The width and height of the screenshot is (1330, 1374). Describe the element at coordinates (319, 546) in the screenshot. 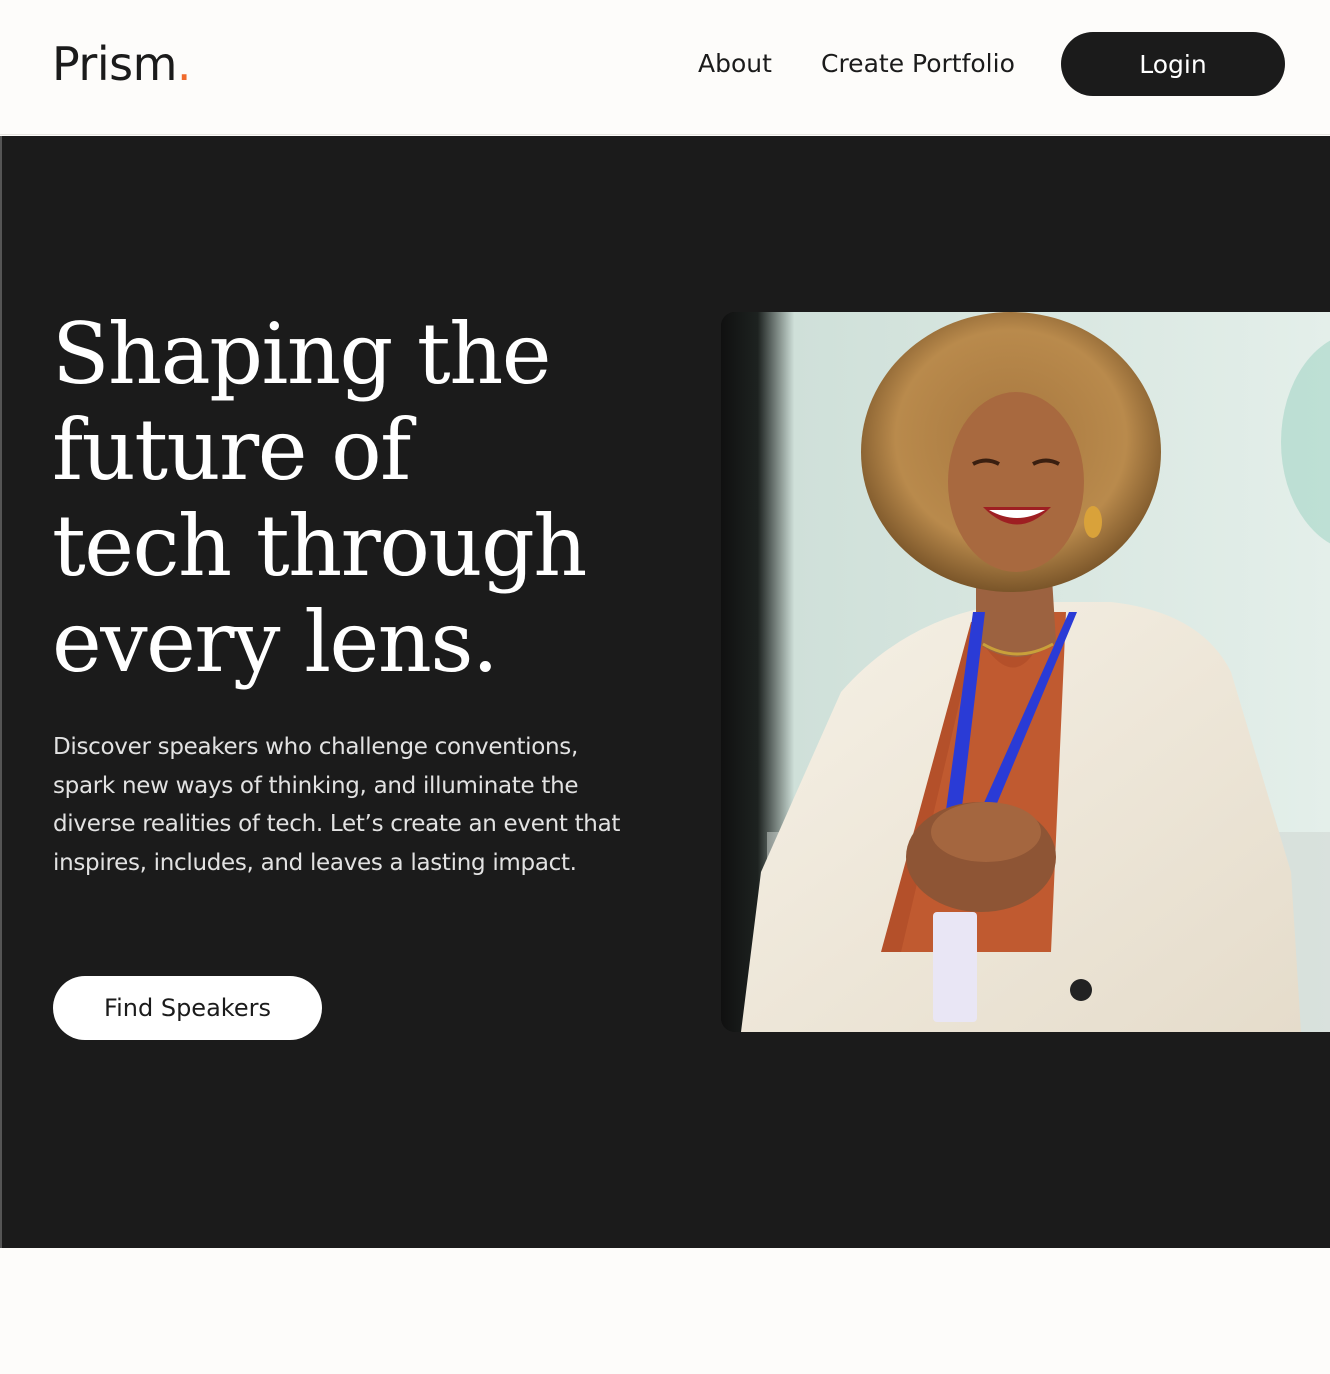

I see `hero-title-line: tech through` at that location.